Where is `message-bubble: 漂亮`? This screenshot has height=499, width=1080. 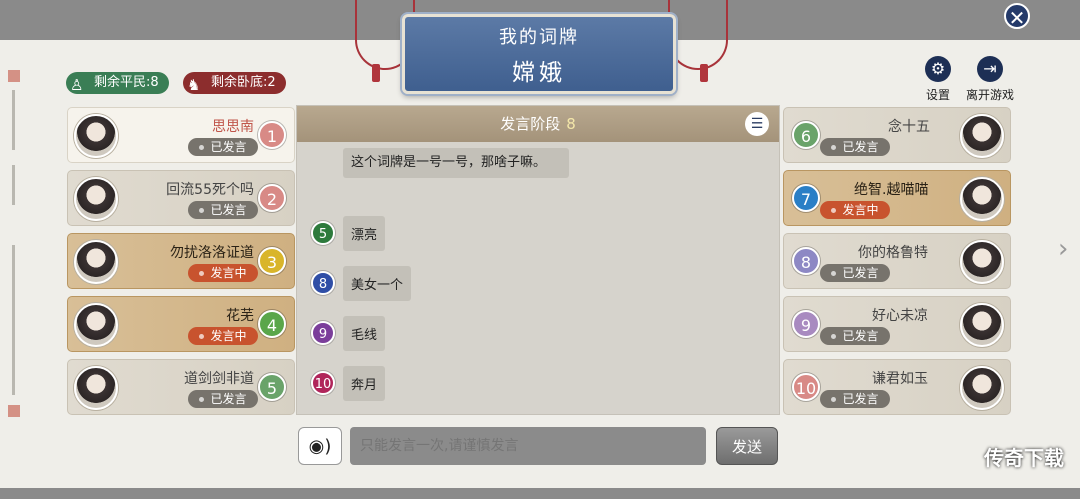 message-bubble: 漂亮 is located at coordinates (364, 233).